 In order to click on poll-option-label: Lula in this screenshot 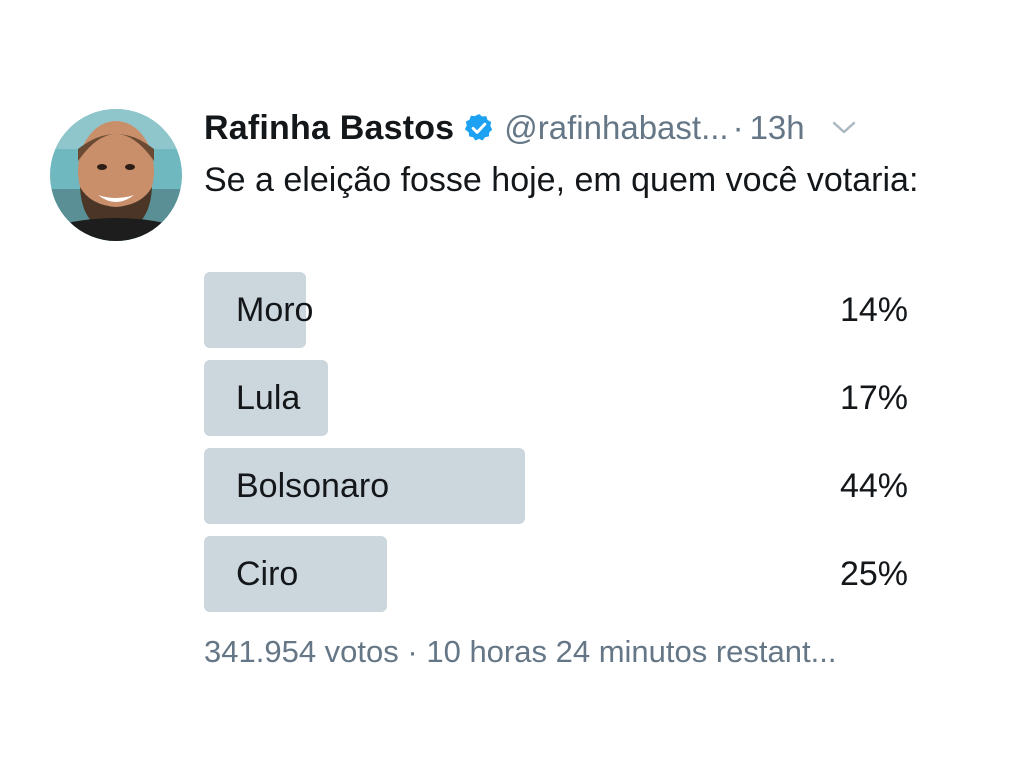, I will do `click(268, 398)`.